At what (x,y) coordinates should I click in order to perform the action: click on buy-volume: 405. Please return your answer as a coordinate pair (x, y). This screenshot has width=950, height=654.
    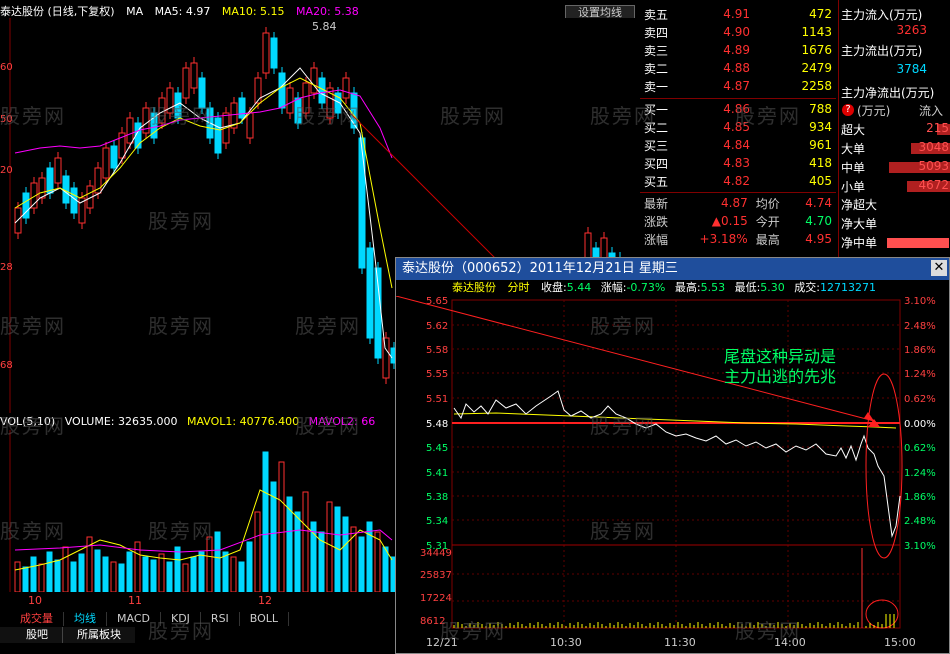
    Looking at the image, I should click on (820, 181).